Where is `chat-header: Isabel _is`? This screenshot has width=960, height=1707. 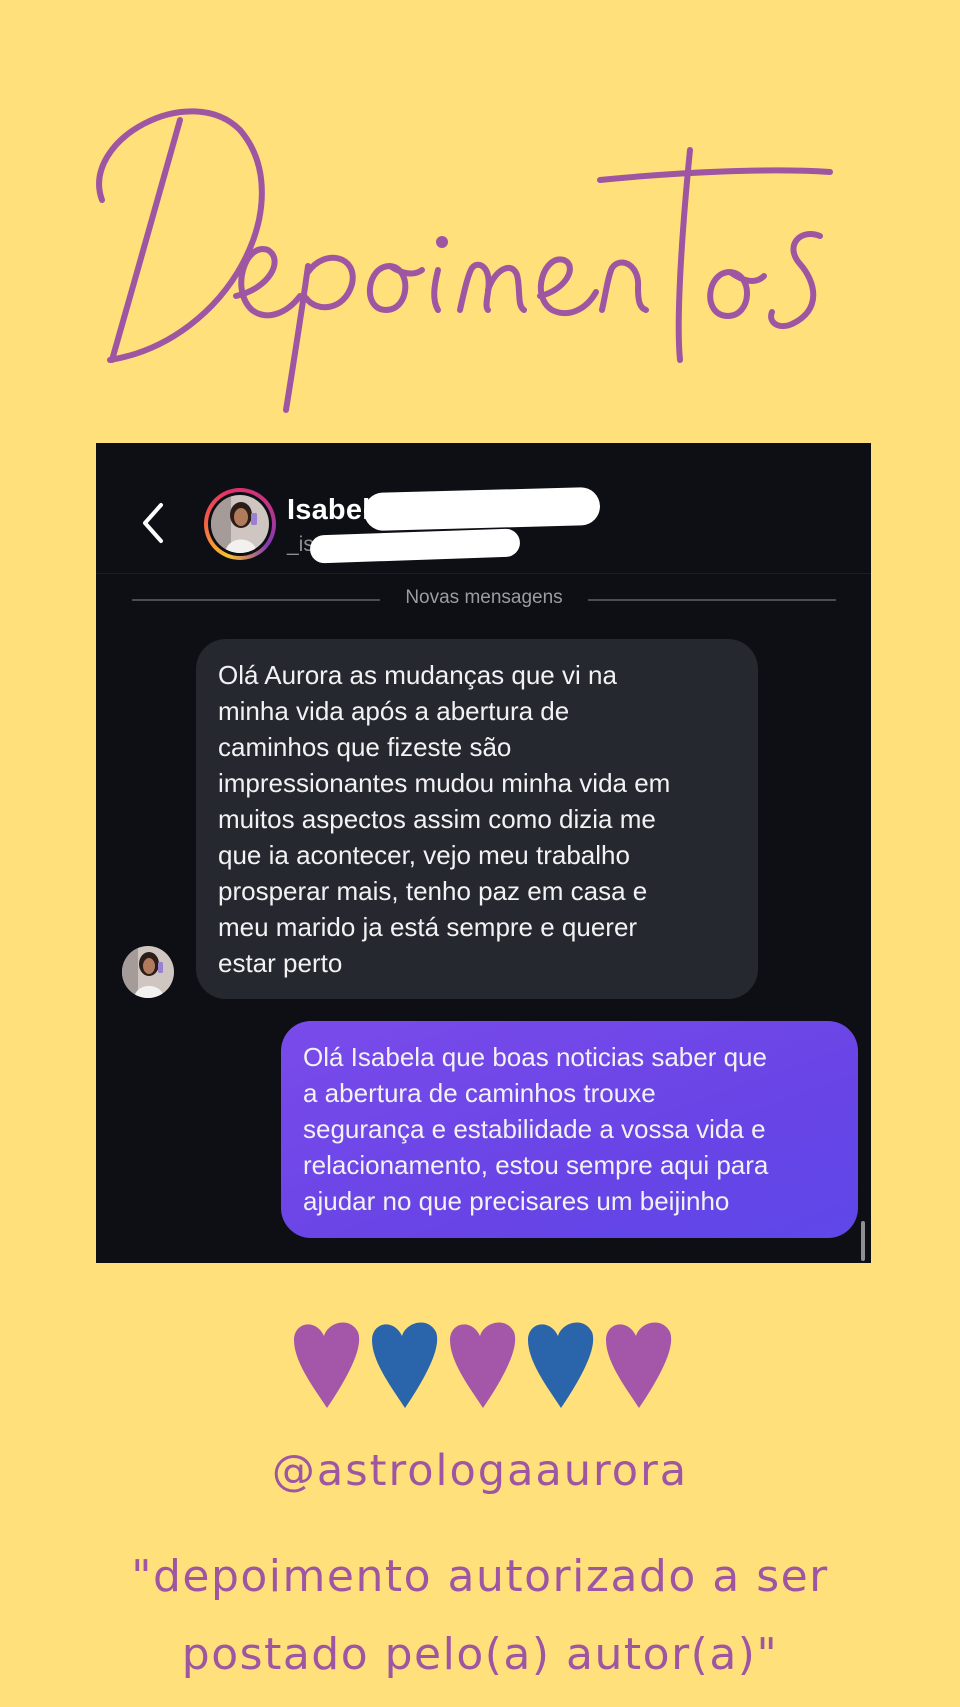 chat-header: Isabel _is is located at coordinates (483, 508).